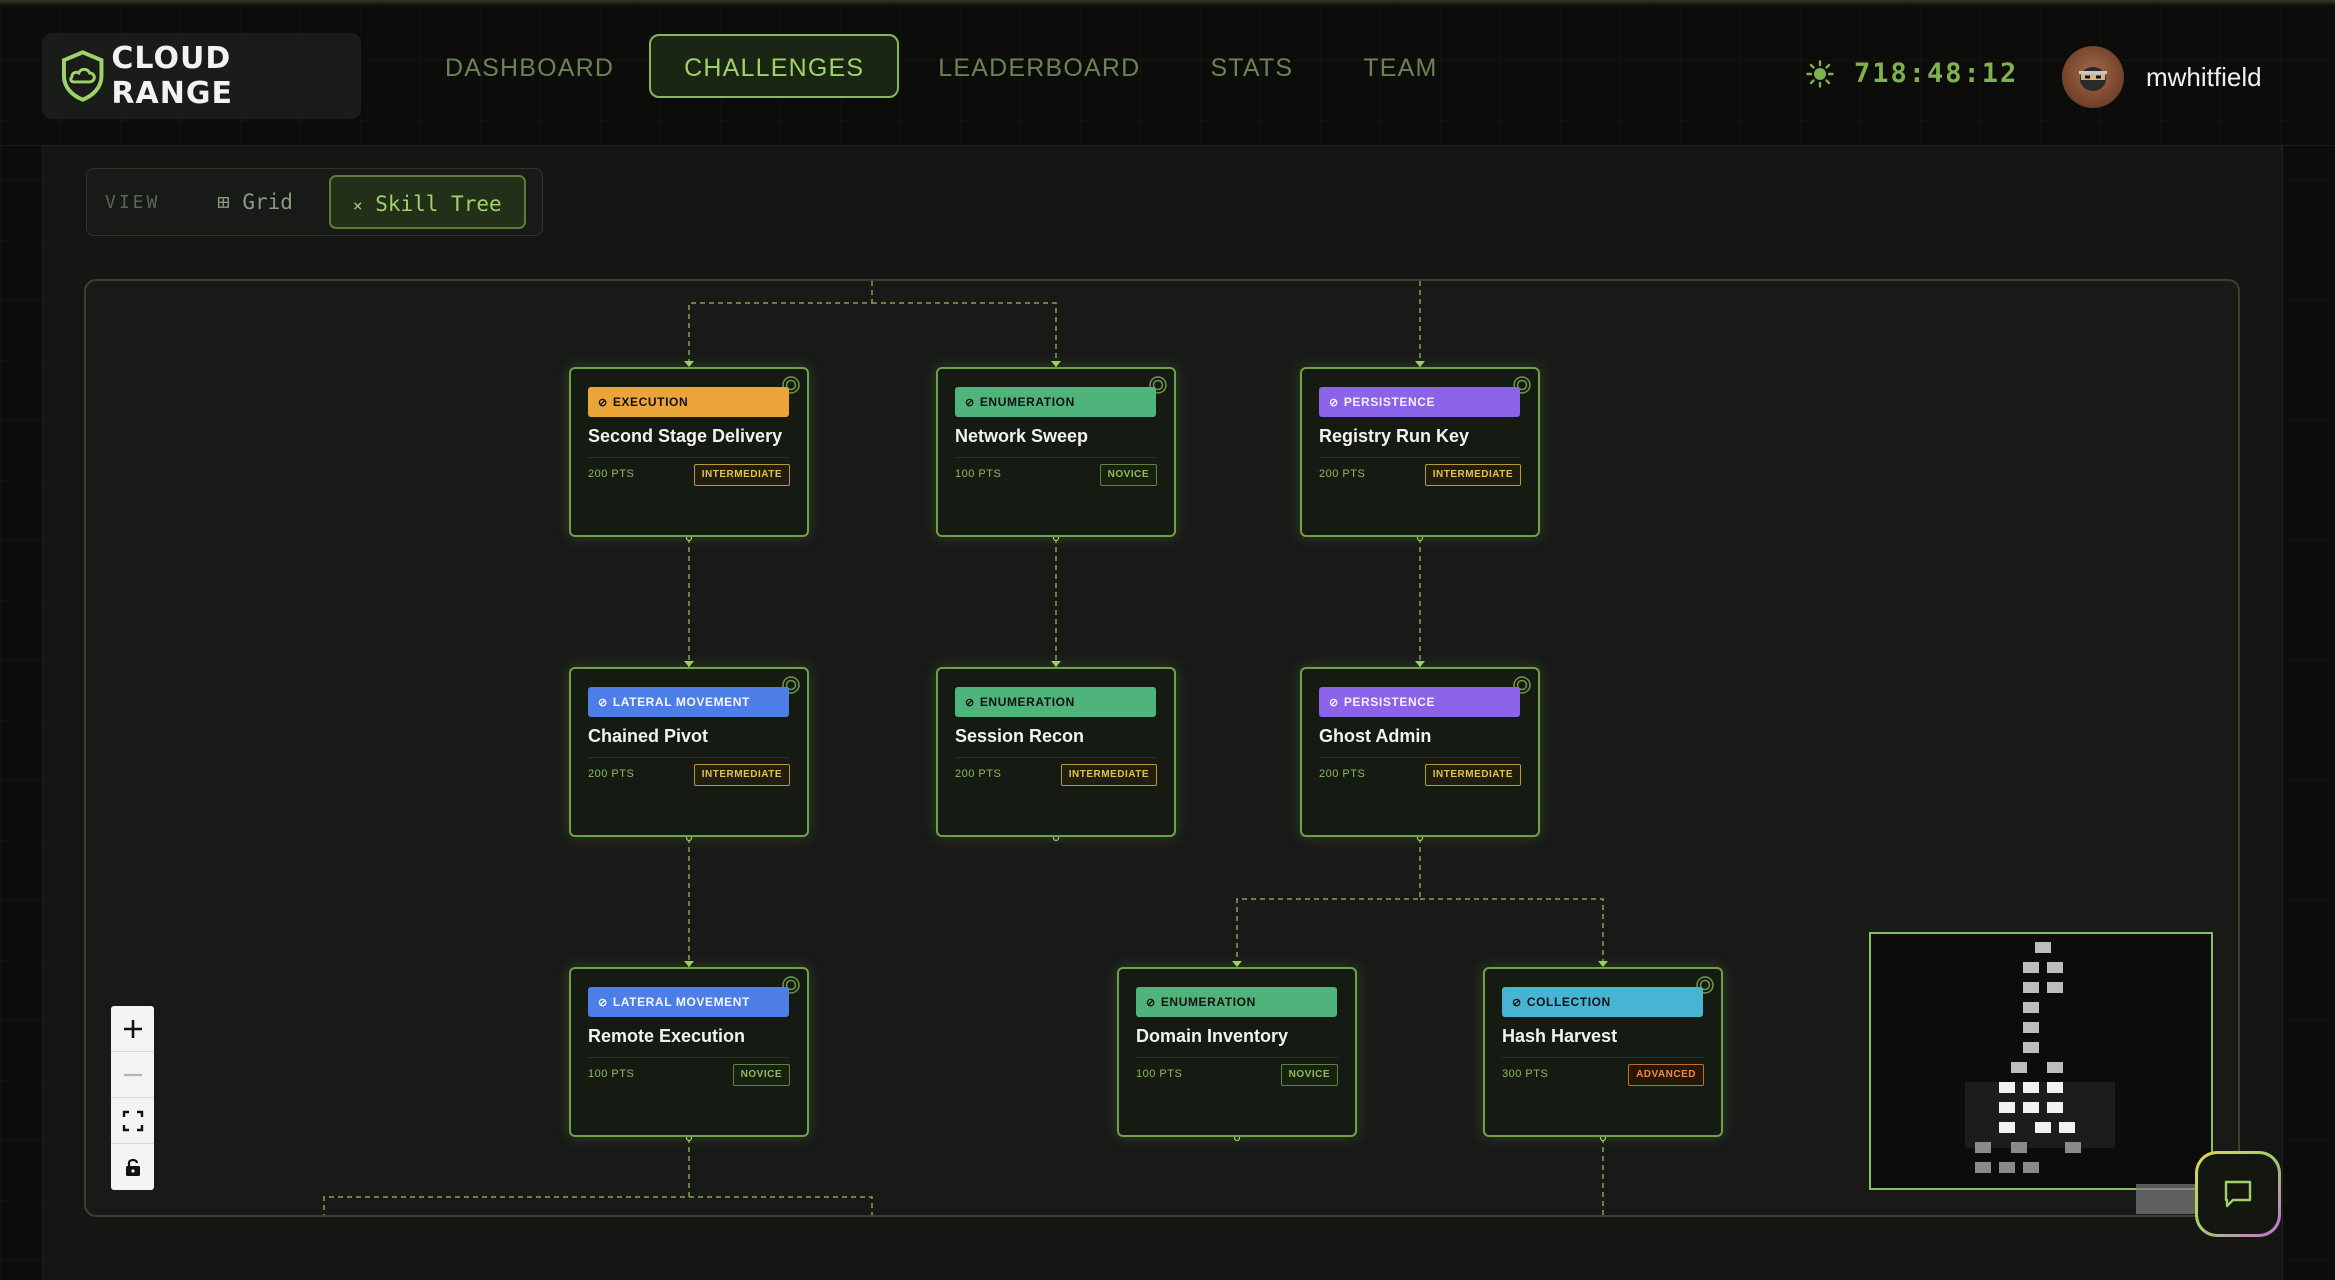  What do you see at coordinates (2093, 77) in the screenshot?
I see `avatar` at bounding box center [2093, 77].